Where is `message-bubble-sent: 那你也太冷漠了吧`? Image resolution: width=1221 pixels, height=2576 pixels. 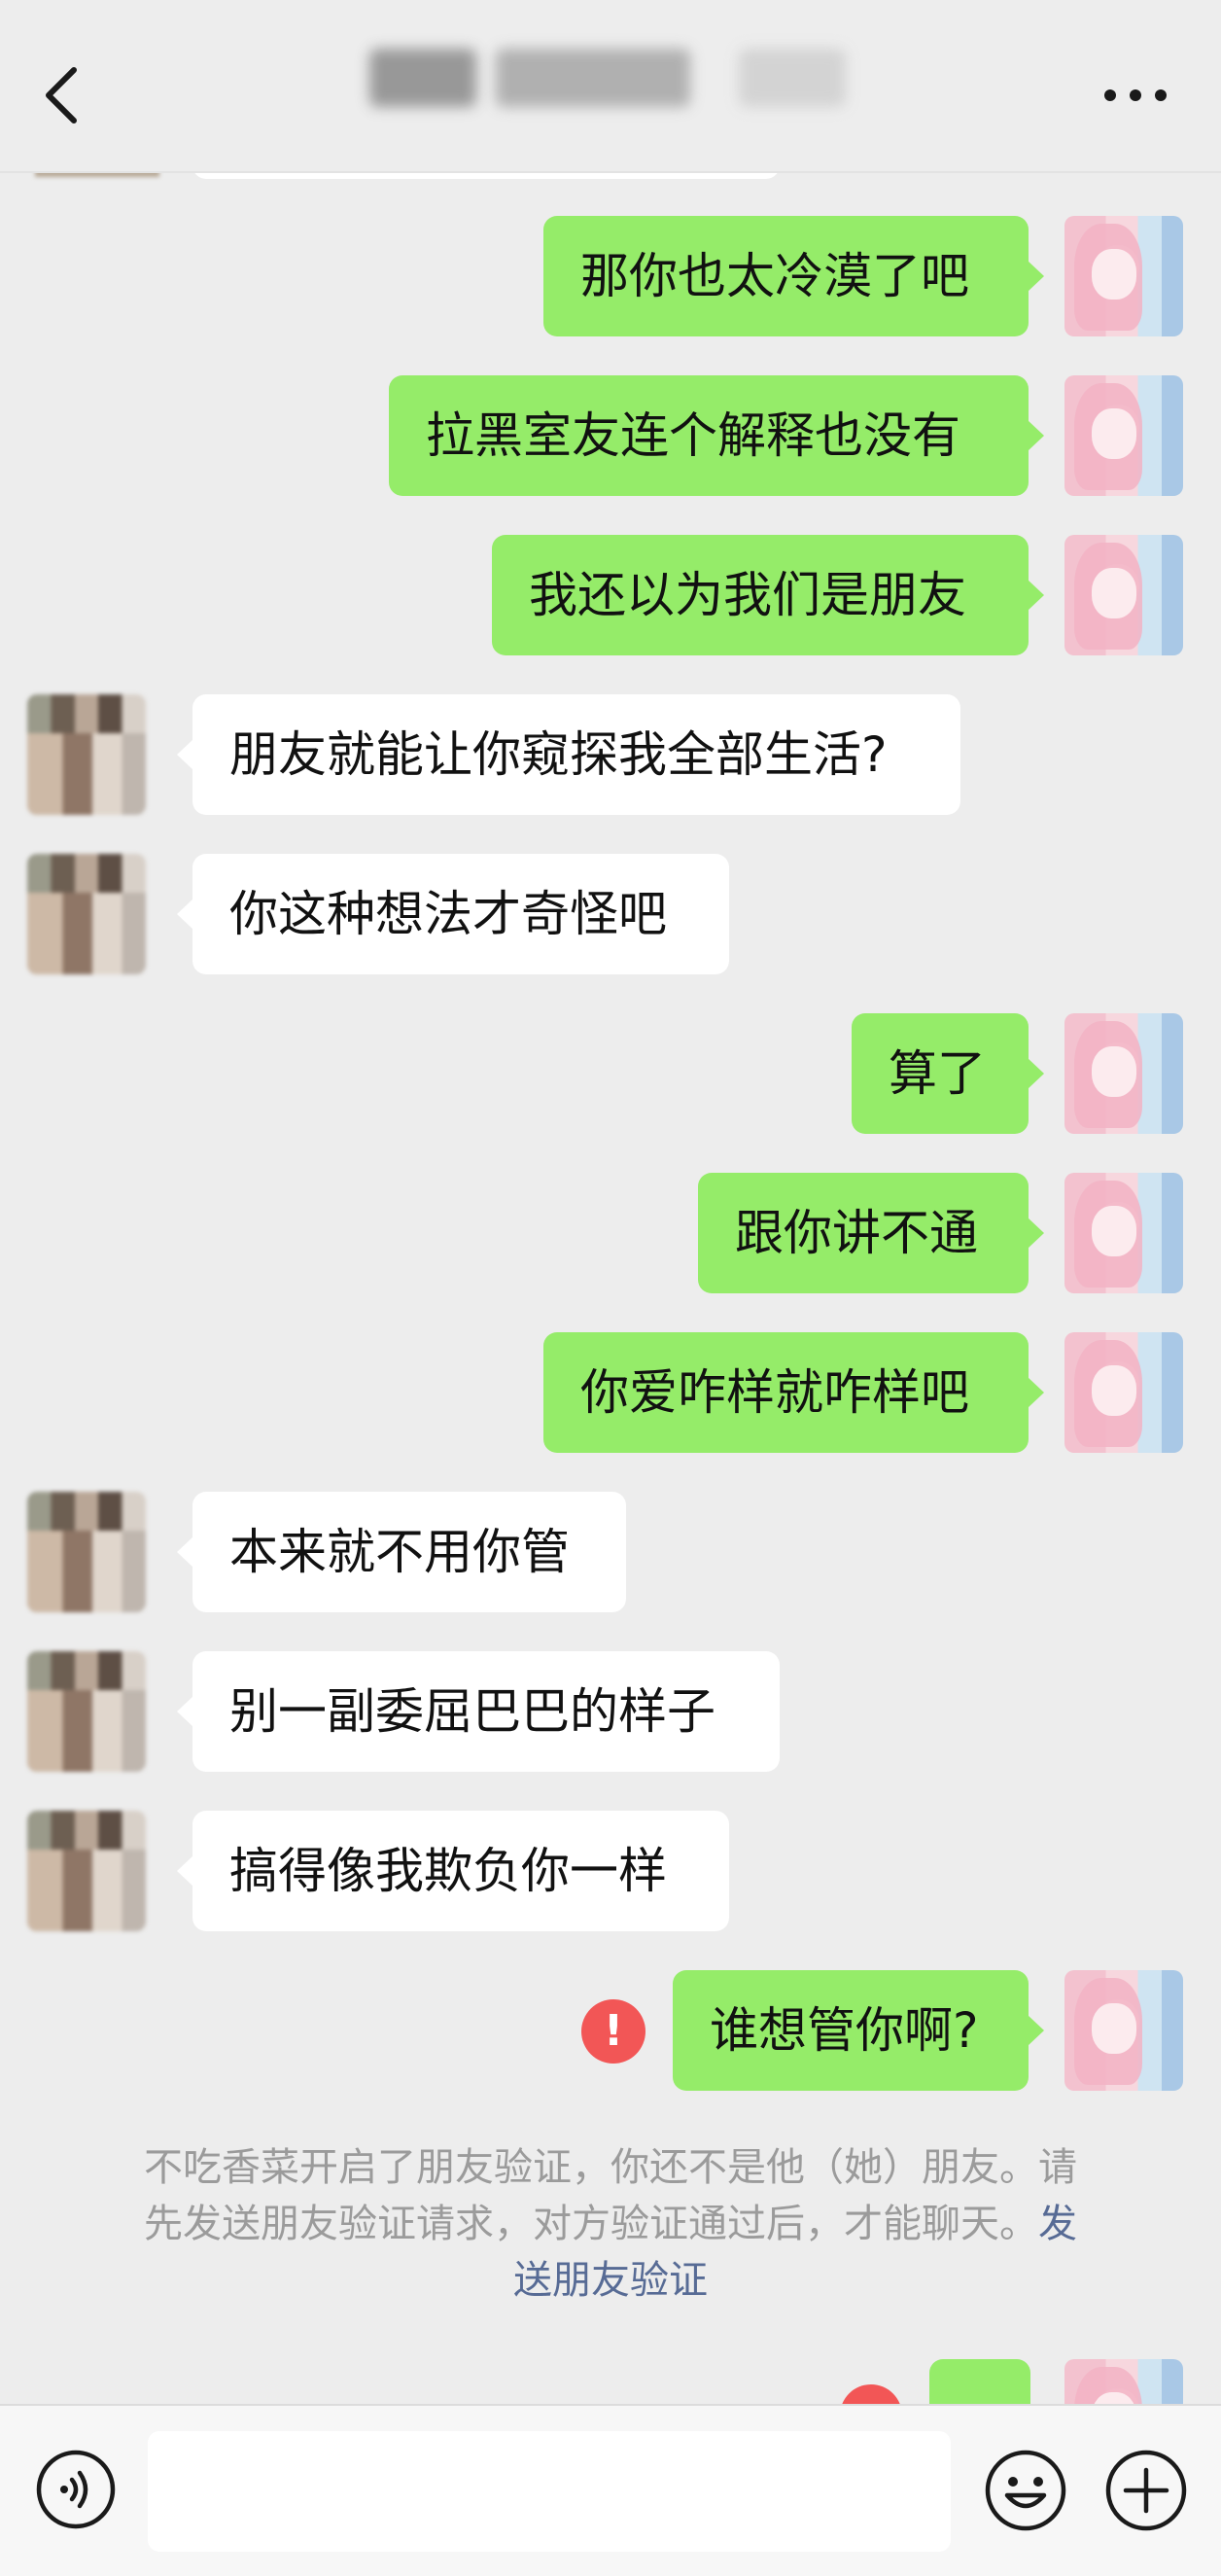 message-bubble-sent: 那你也太冷漠了吧 is located at coordinates (794, 276).